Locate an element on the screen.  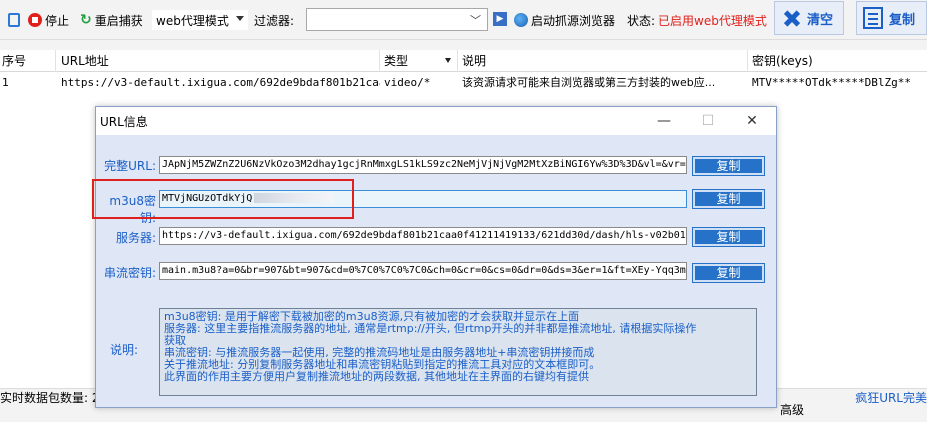
cell-type: video/* is located at coordinates (407, 82).